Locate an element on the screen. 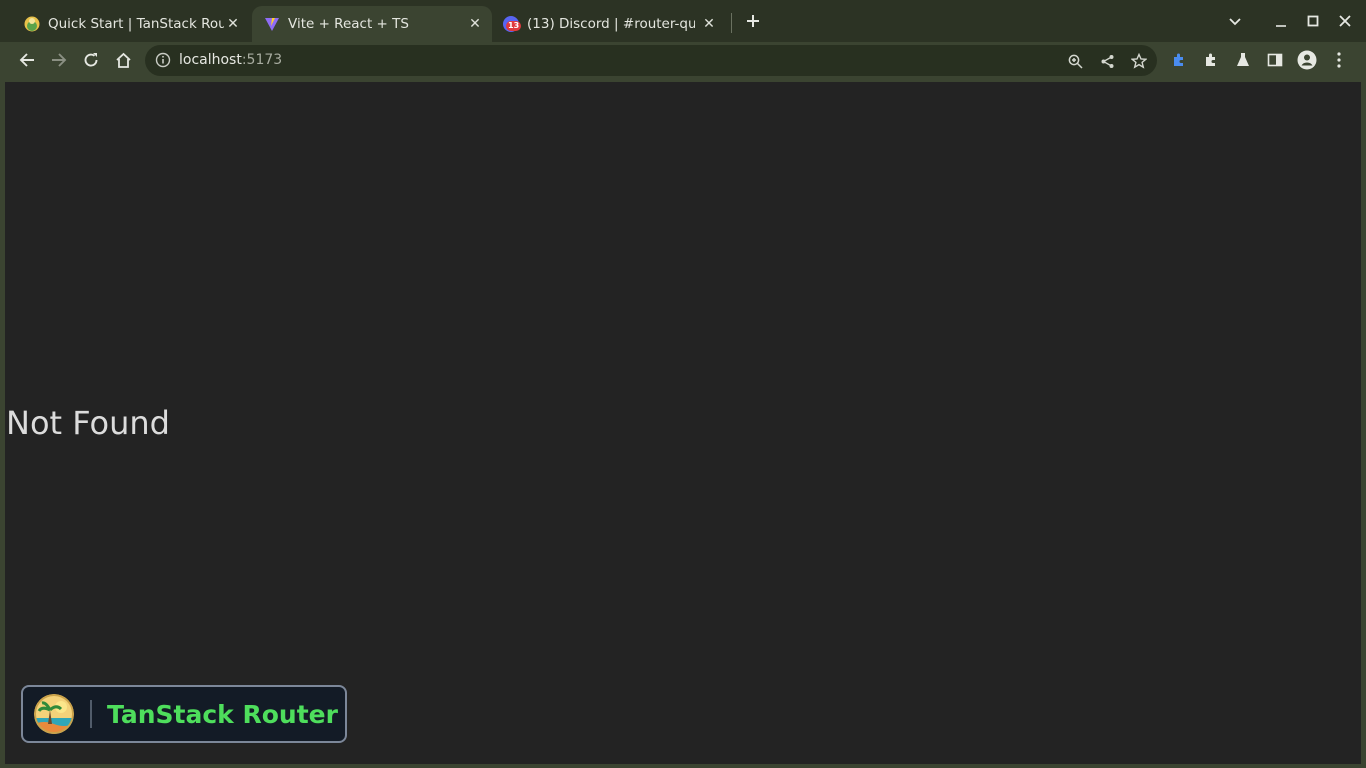 This screenshot has width=1366, height=768. discord-badge: 13 is located at coordinates (514, 26).